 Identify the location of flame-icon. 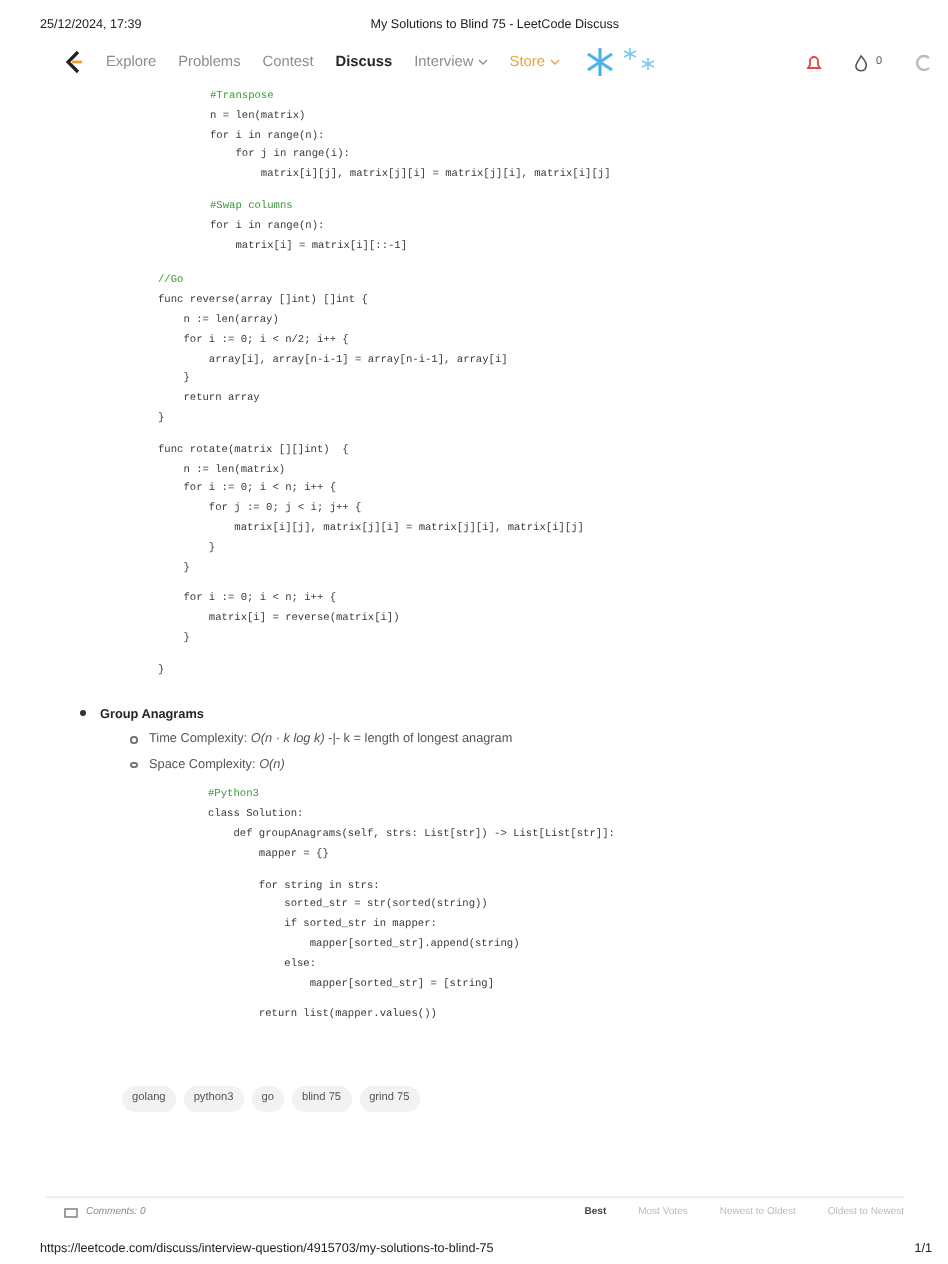
(860, 62).